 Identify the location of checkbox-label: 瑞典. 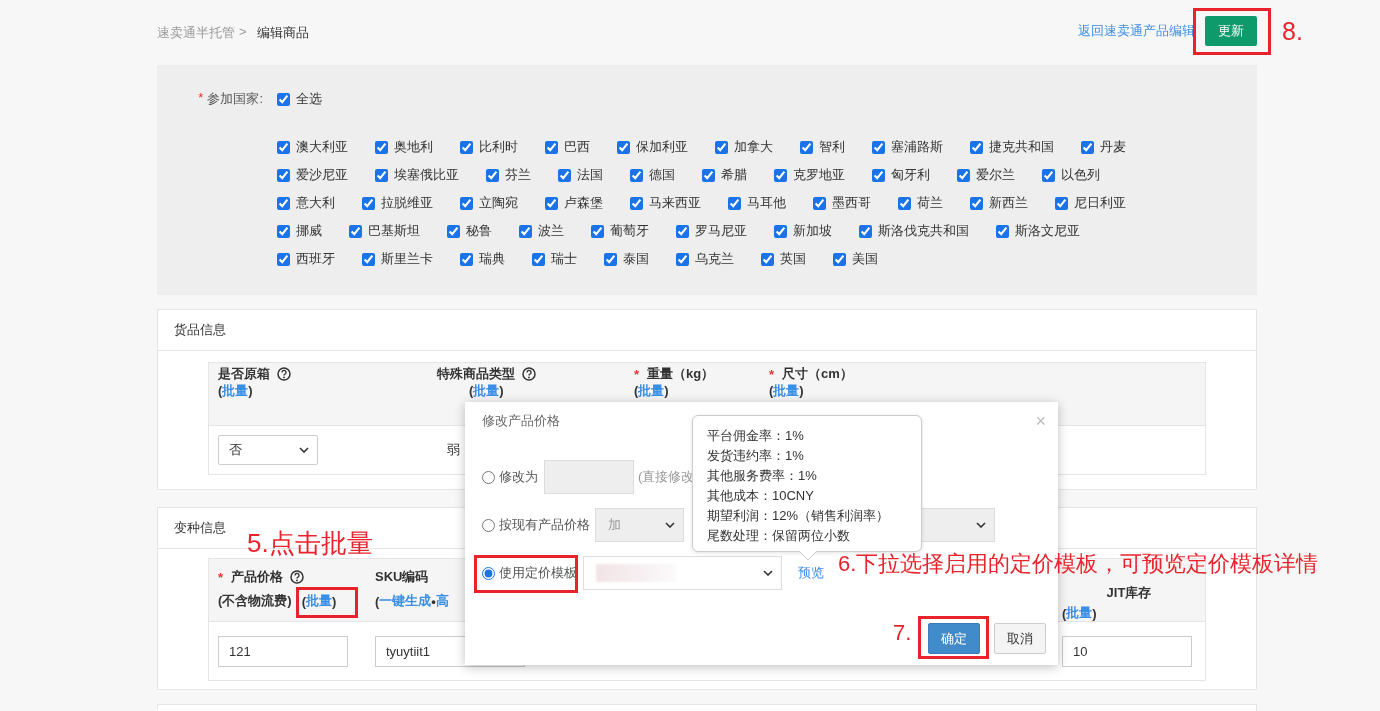
(492, 259).